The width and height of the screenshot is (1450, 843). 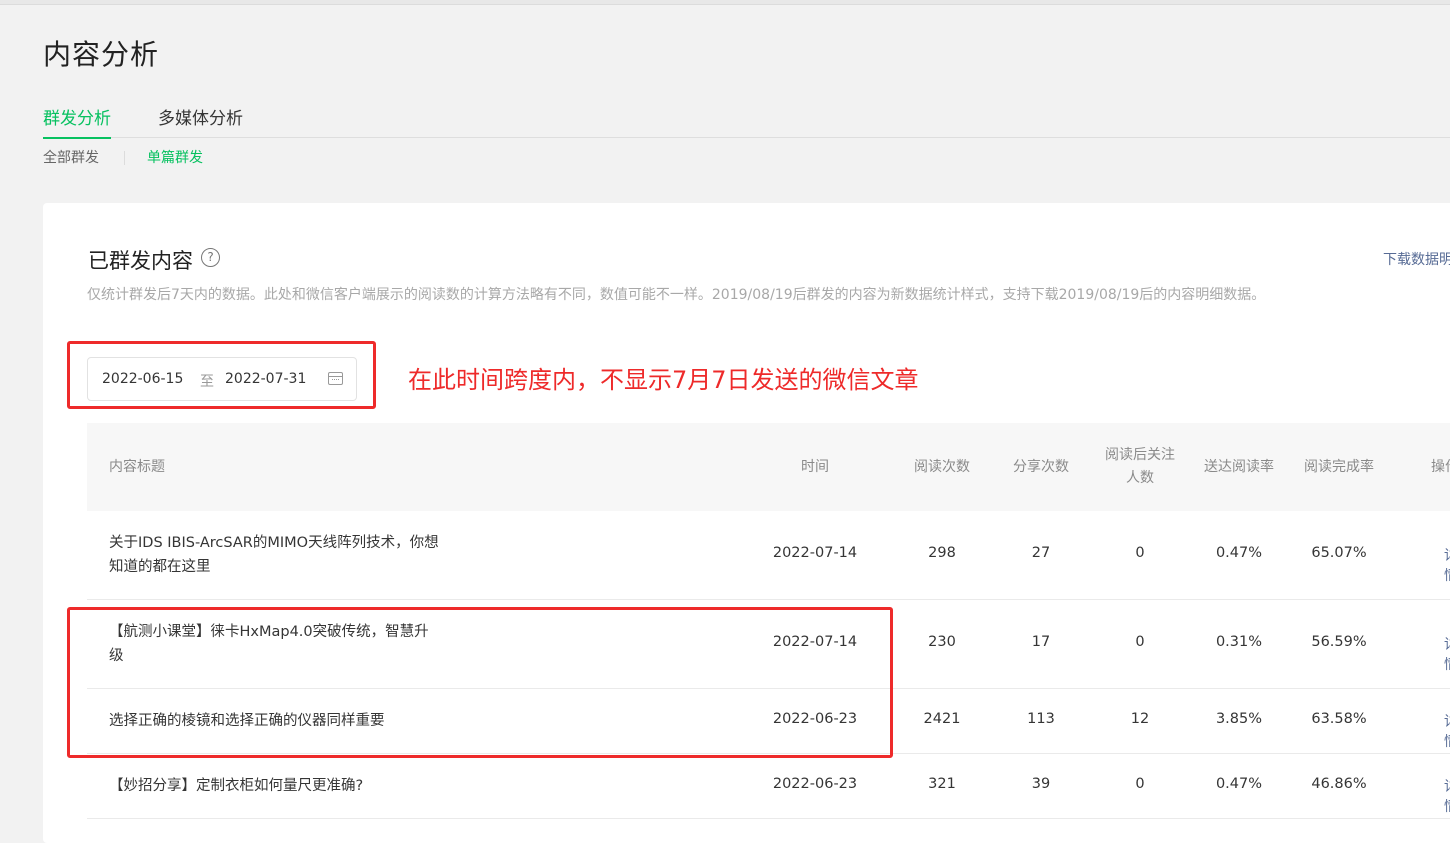 What do you see at coordinates (480, 682) in the screenshot?
I see `annotation-box-rows` at bounding box center [480, 682].